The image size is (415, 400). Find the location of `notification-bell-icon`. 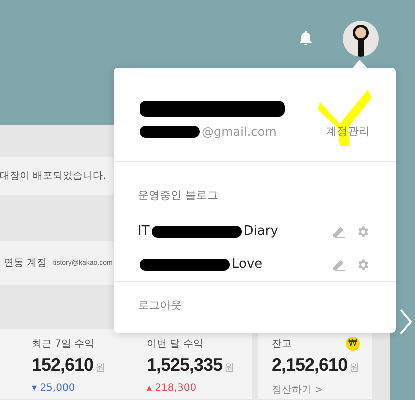

notification-bell-icon is located at coordinates (306, 38).